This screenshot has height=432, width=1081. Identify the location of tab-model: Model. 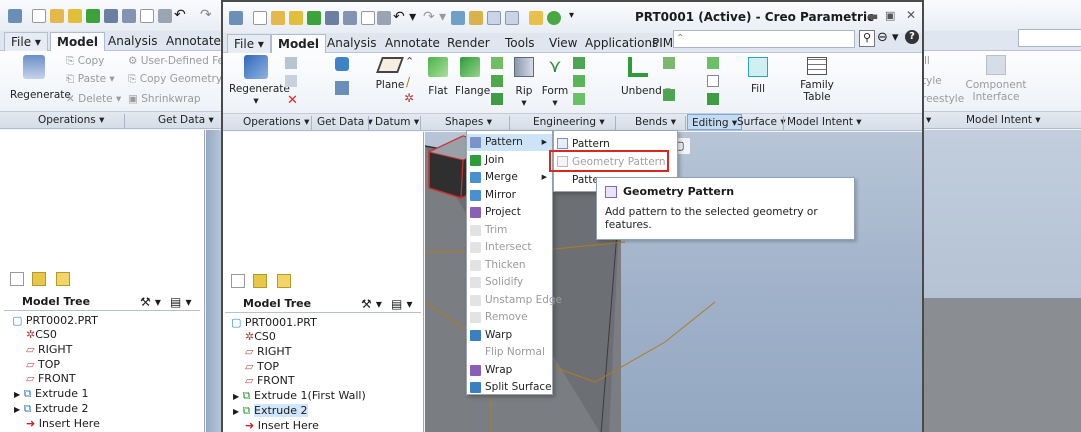
(78, 42).